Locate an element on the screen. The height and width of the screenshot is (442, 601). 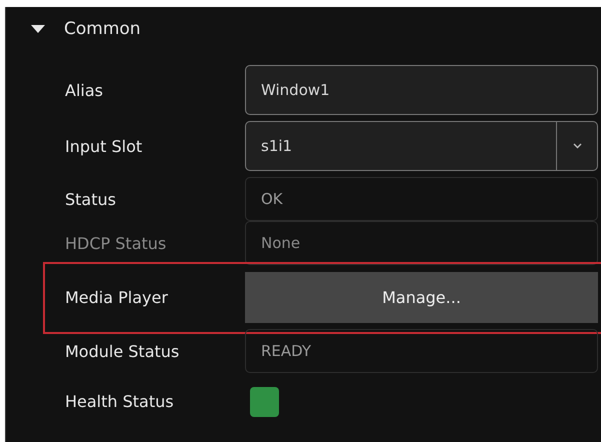
field-label: HDCP Status is located at coordinates (116, 243).